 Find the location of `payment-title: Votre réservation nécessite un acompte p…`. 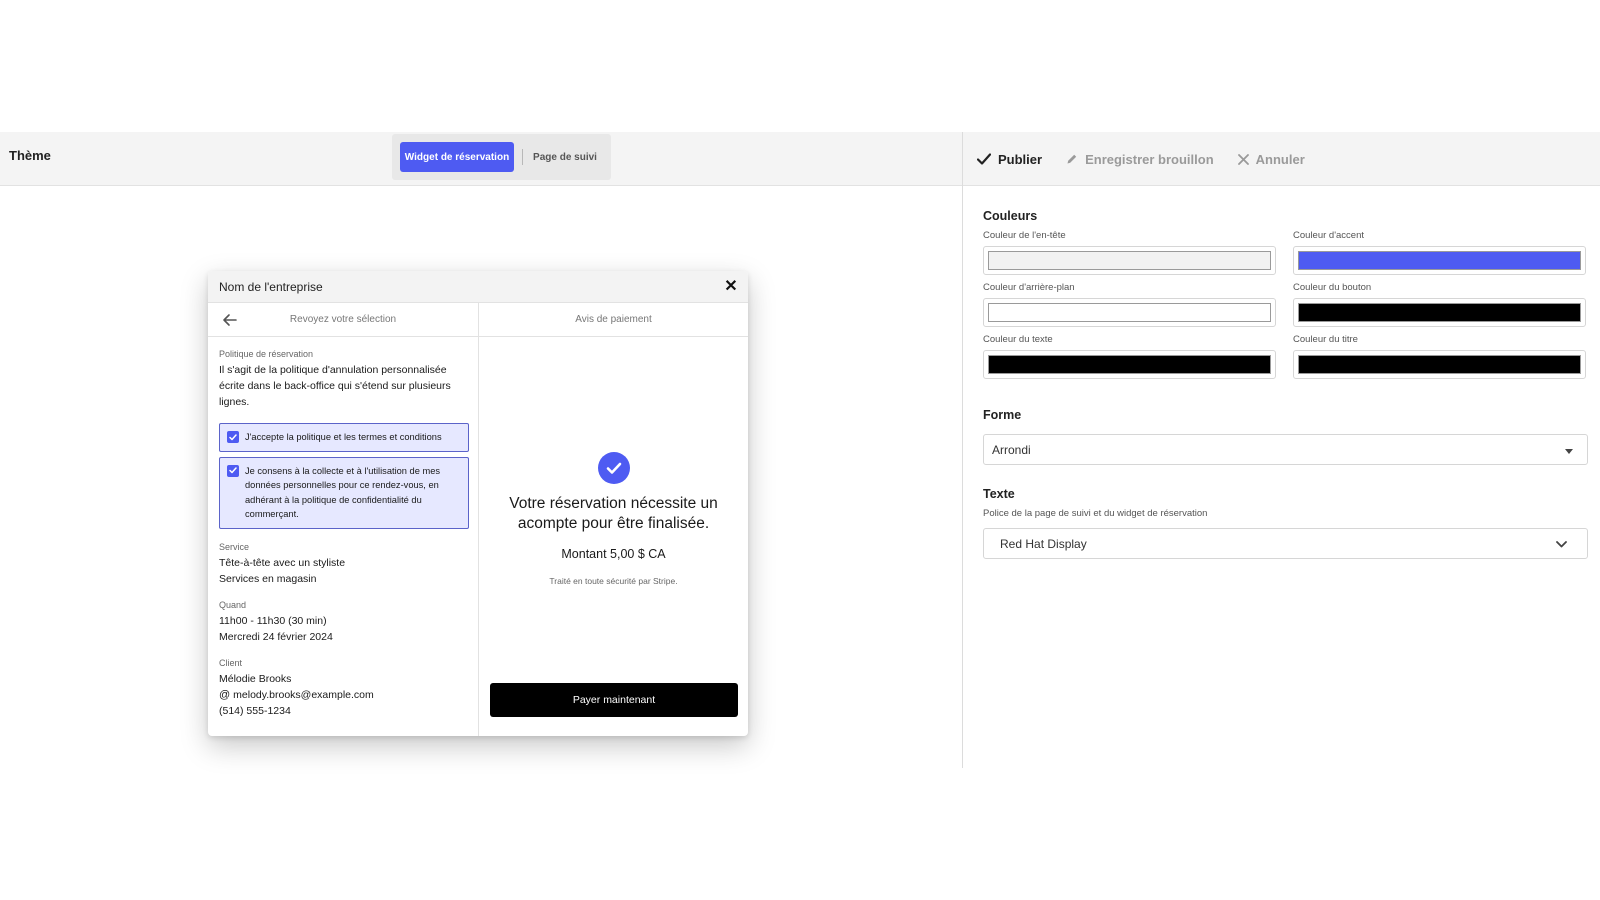

payment-title: Votre réservation nécessite un acompte p… is located at coordinates (613, 513).